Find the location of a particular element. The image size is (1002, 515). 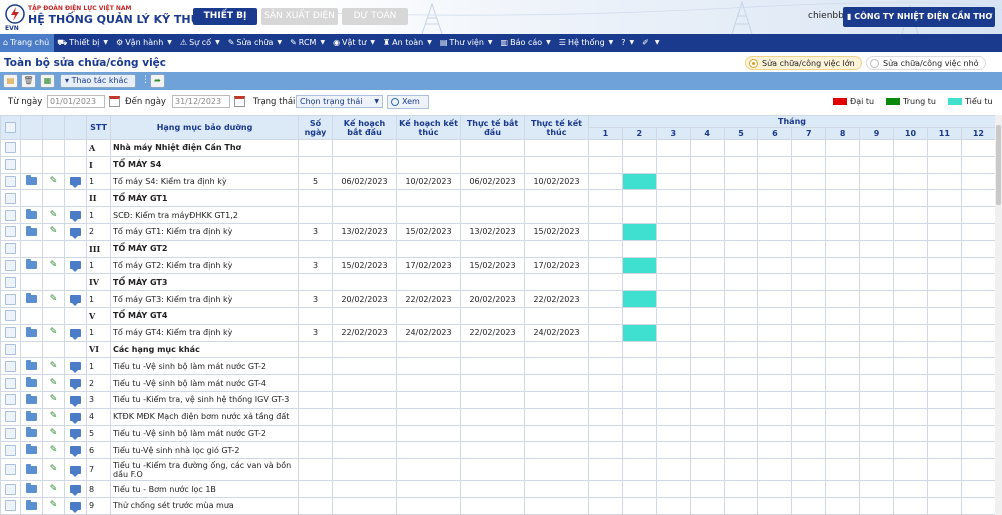

table-row: ✎ 6 Tiểu tu-Vệ sinh nhà lọc gió GT-2 is located at coordinates (497, 450).